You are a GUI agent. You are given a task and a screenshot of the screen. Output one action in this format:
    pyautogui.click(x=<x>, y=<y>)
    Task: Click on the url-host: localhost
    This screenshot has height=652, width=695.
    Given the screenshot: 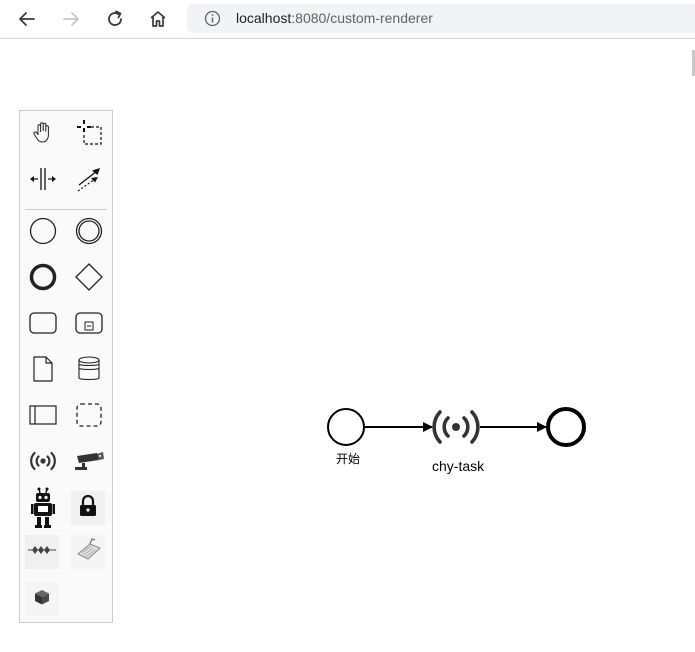 What is the action you would take?
    pyautogui.click(x=264, y=18)
    